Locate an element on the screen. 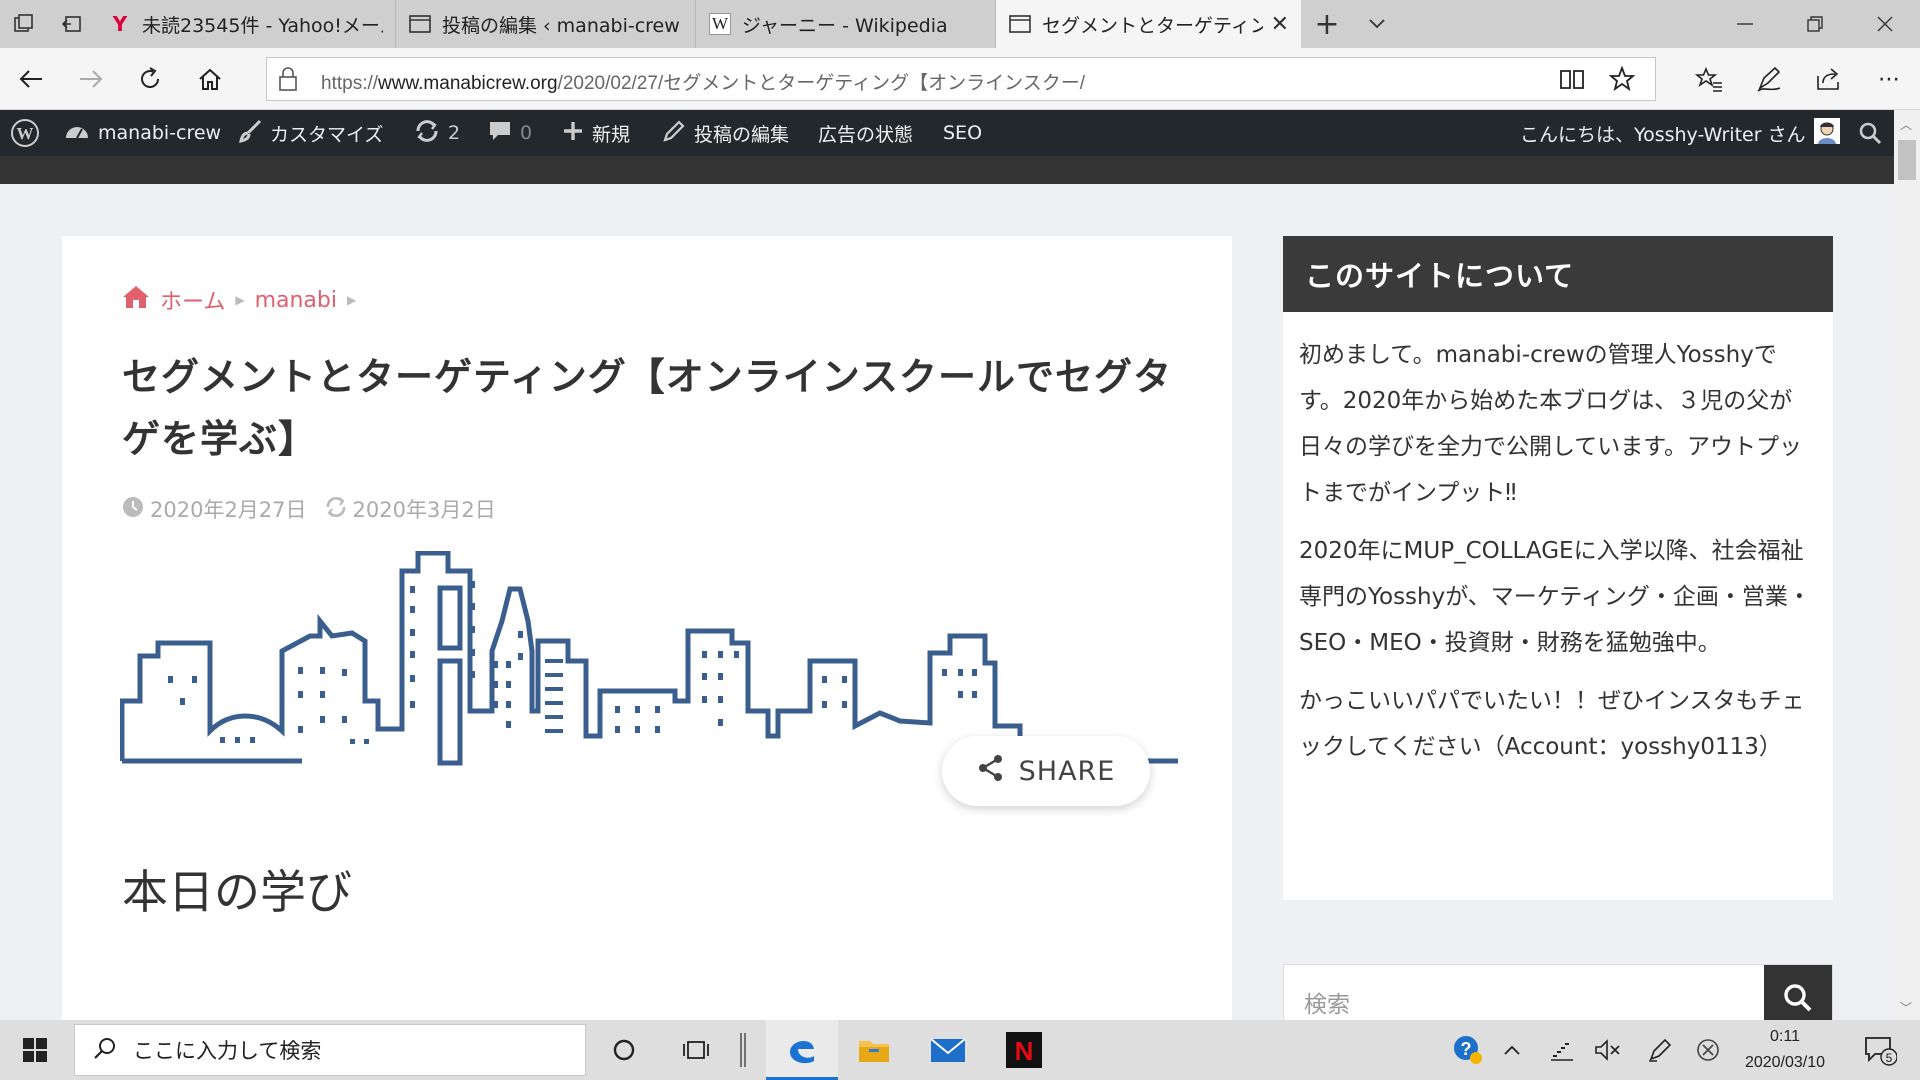 The width and height of the screenshot is (1920, 1080). chevron-down-icon is located at coordinates (1377, 24).